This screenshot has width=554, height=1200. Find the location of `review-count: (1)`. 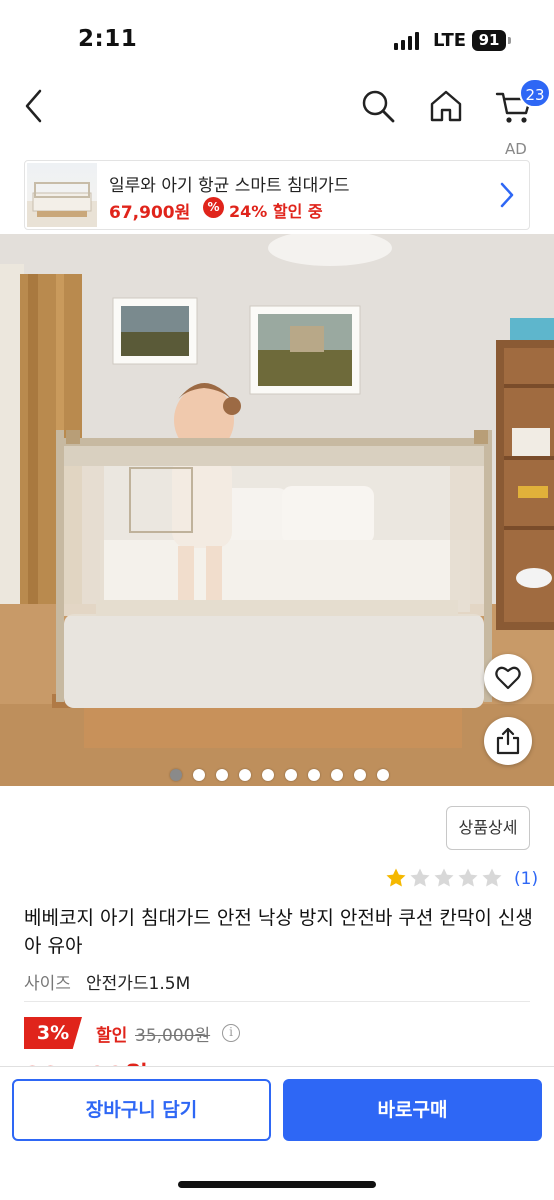

review-count: (1) is located at coordinates (526, 879).